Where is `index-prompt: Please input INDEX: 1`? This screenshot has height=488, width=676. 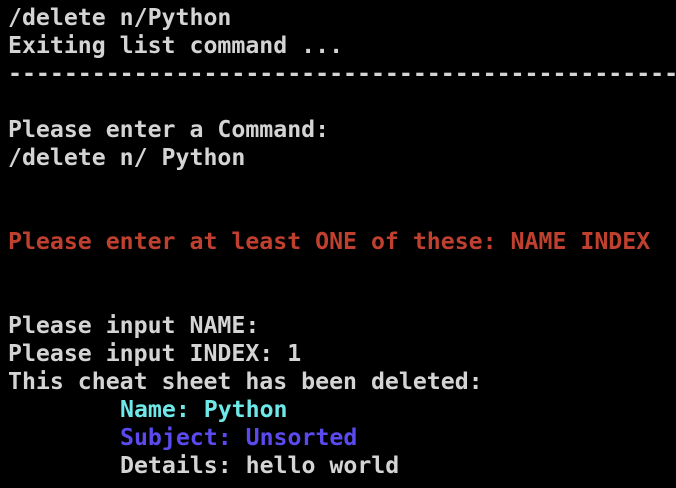
index-prompt: Please input INDEX: 1 is located at coordinates (155, 353).